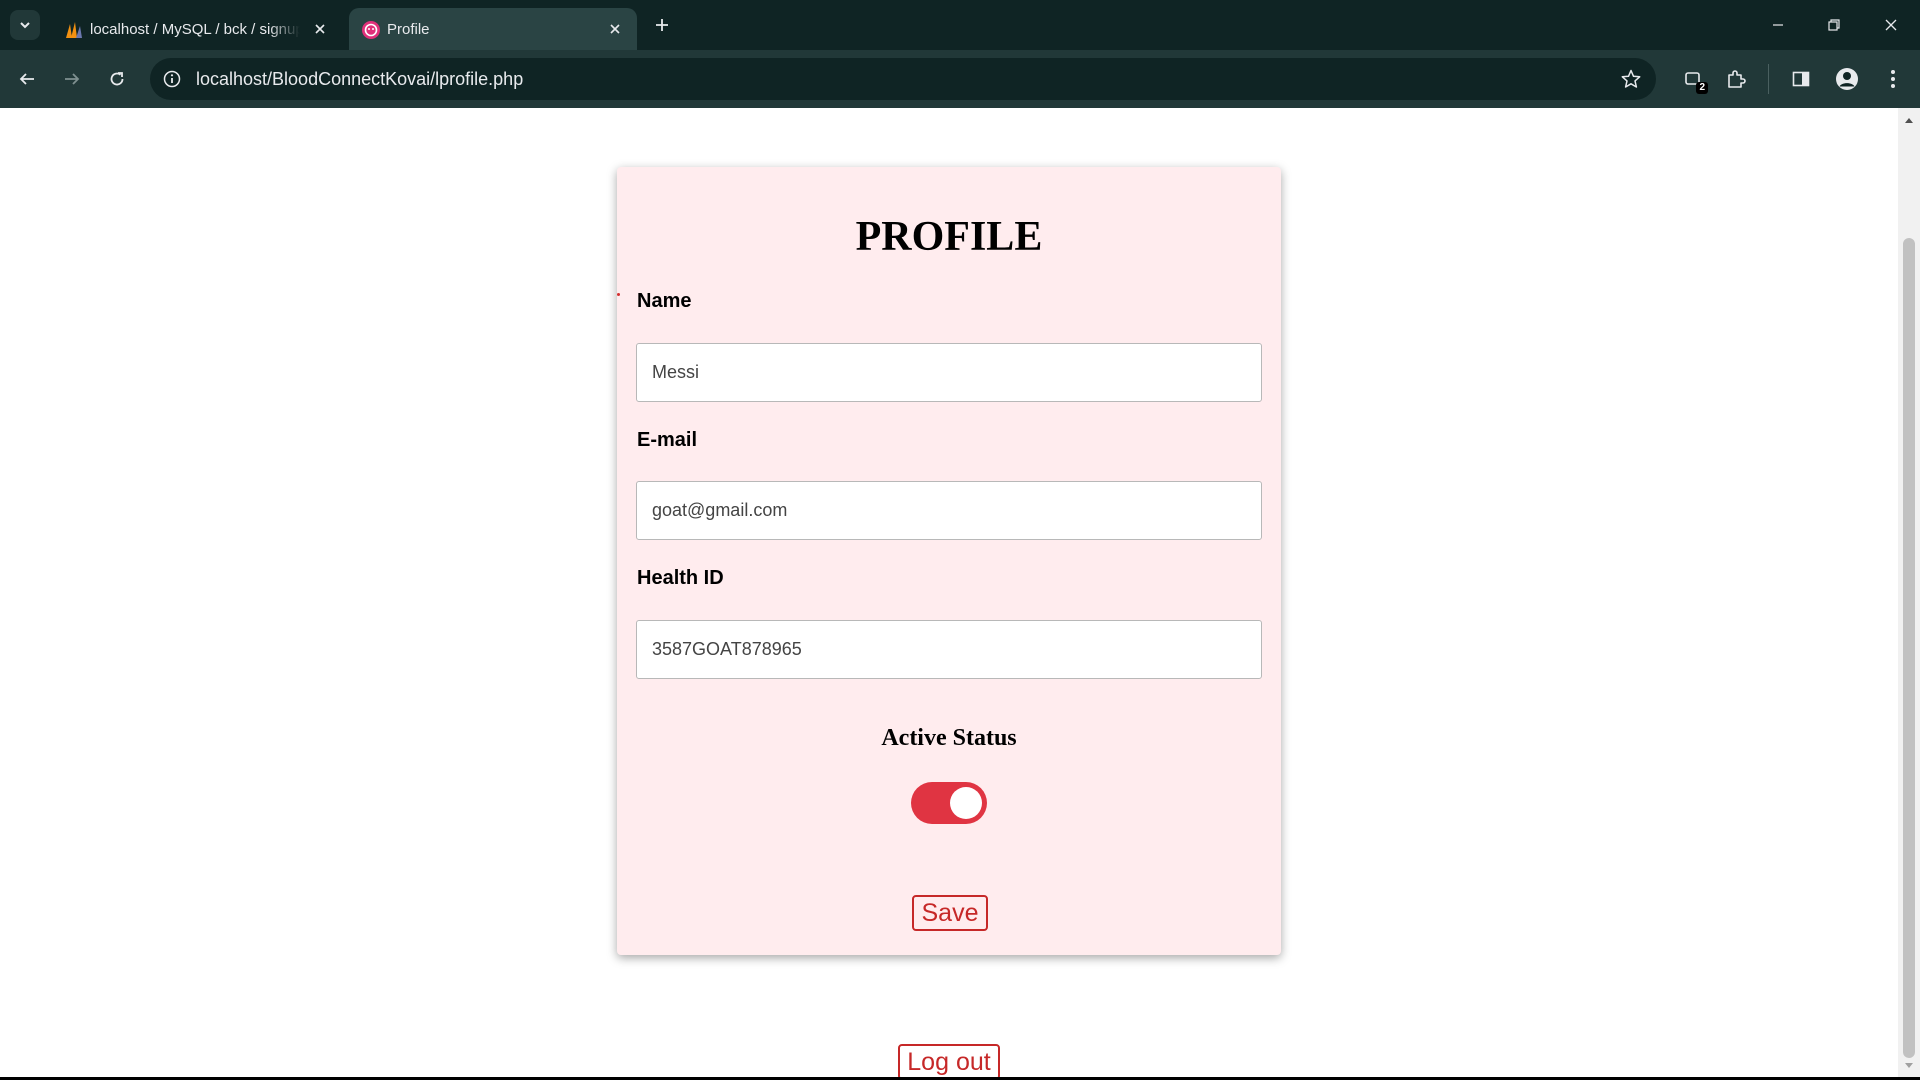 Image resolution: width=1920 pixels, height=1080 pixels. Describe the element at coordinates (74, 30) in the screenshot. I see `phpmyadmin-icon` at that location.